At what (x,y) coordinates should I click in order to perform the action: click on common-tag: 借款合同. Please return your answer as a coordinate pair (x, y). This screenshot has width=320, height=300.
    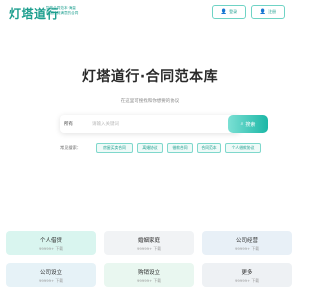
    Looking at the image, I should click on (180, 148).